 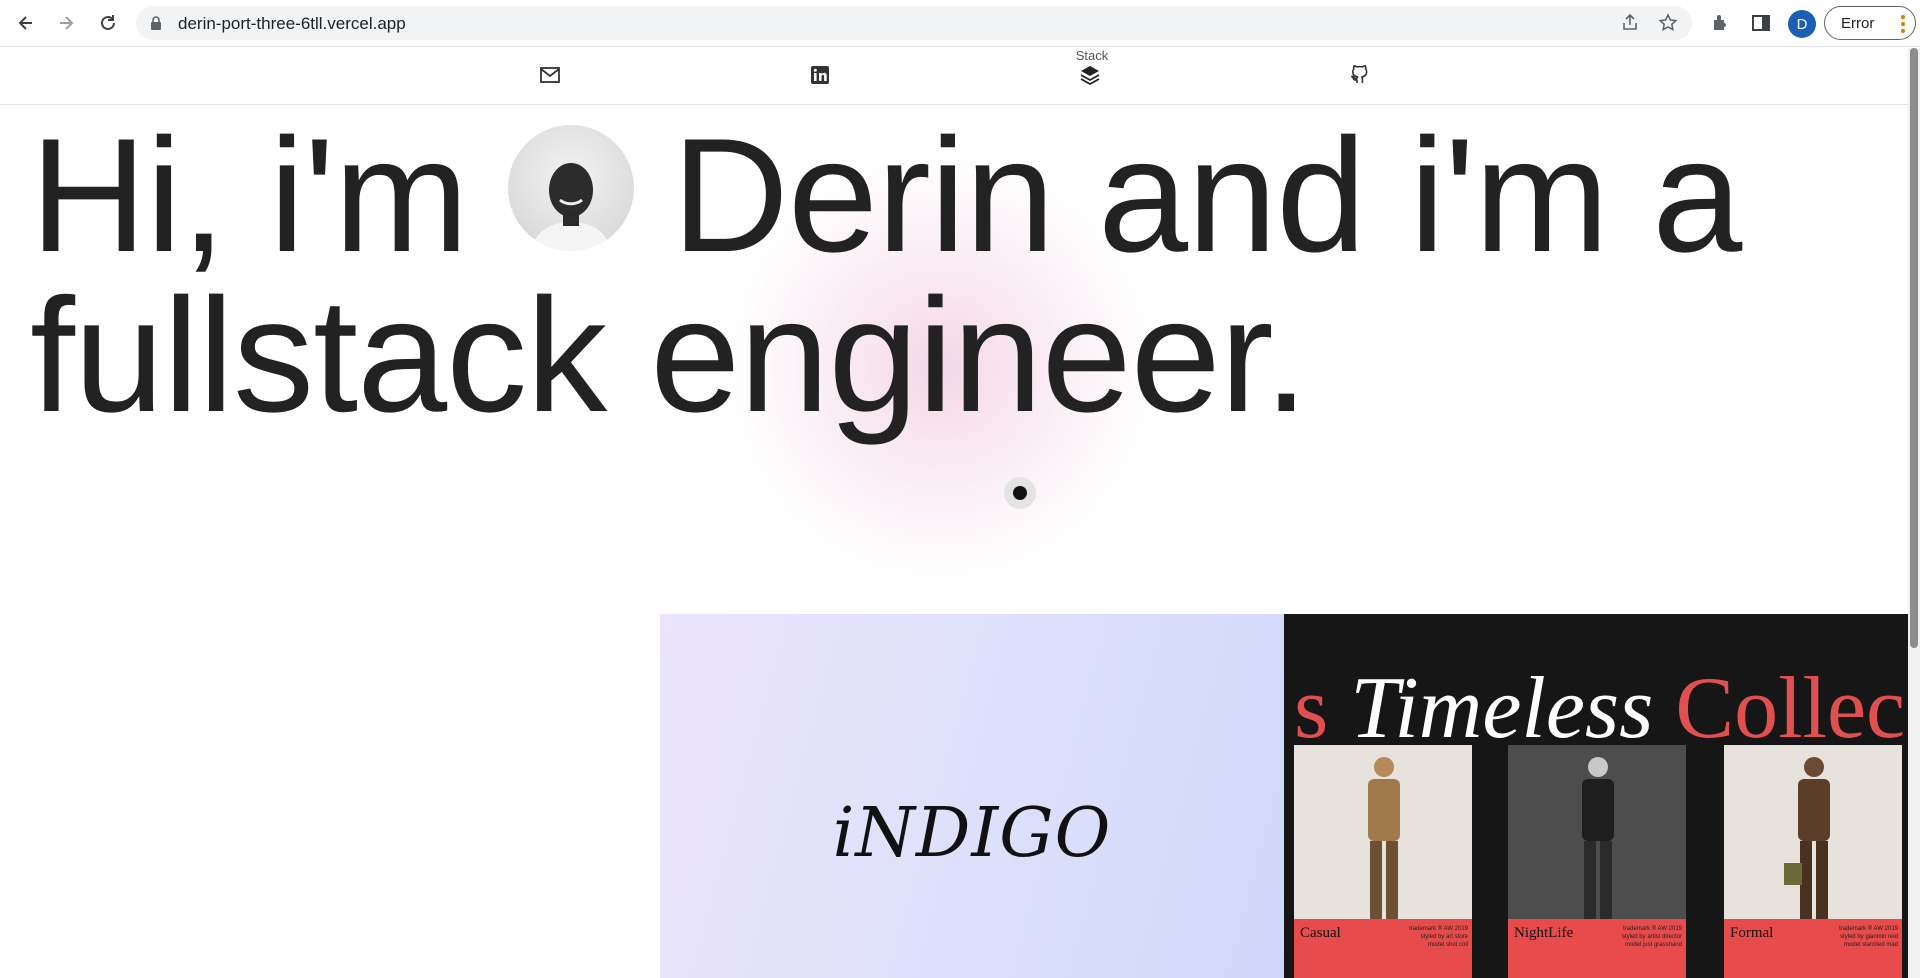 I want to click on error-button: Error, so click(x=1870, y=23).